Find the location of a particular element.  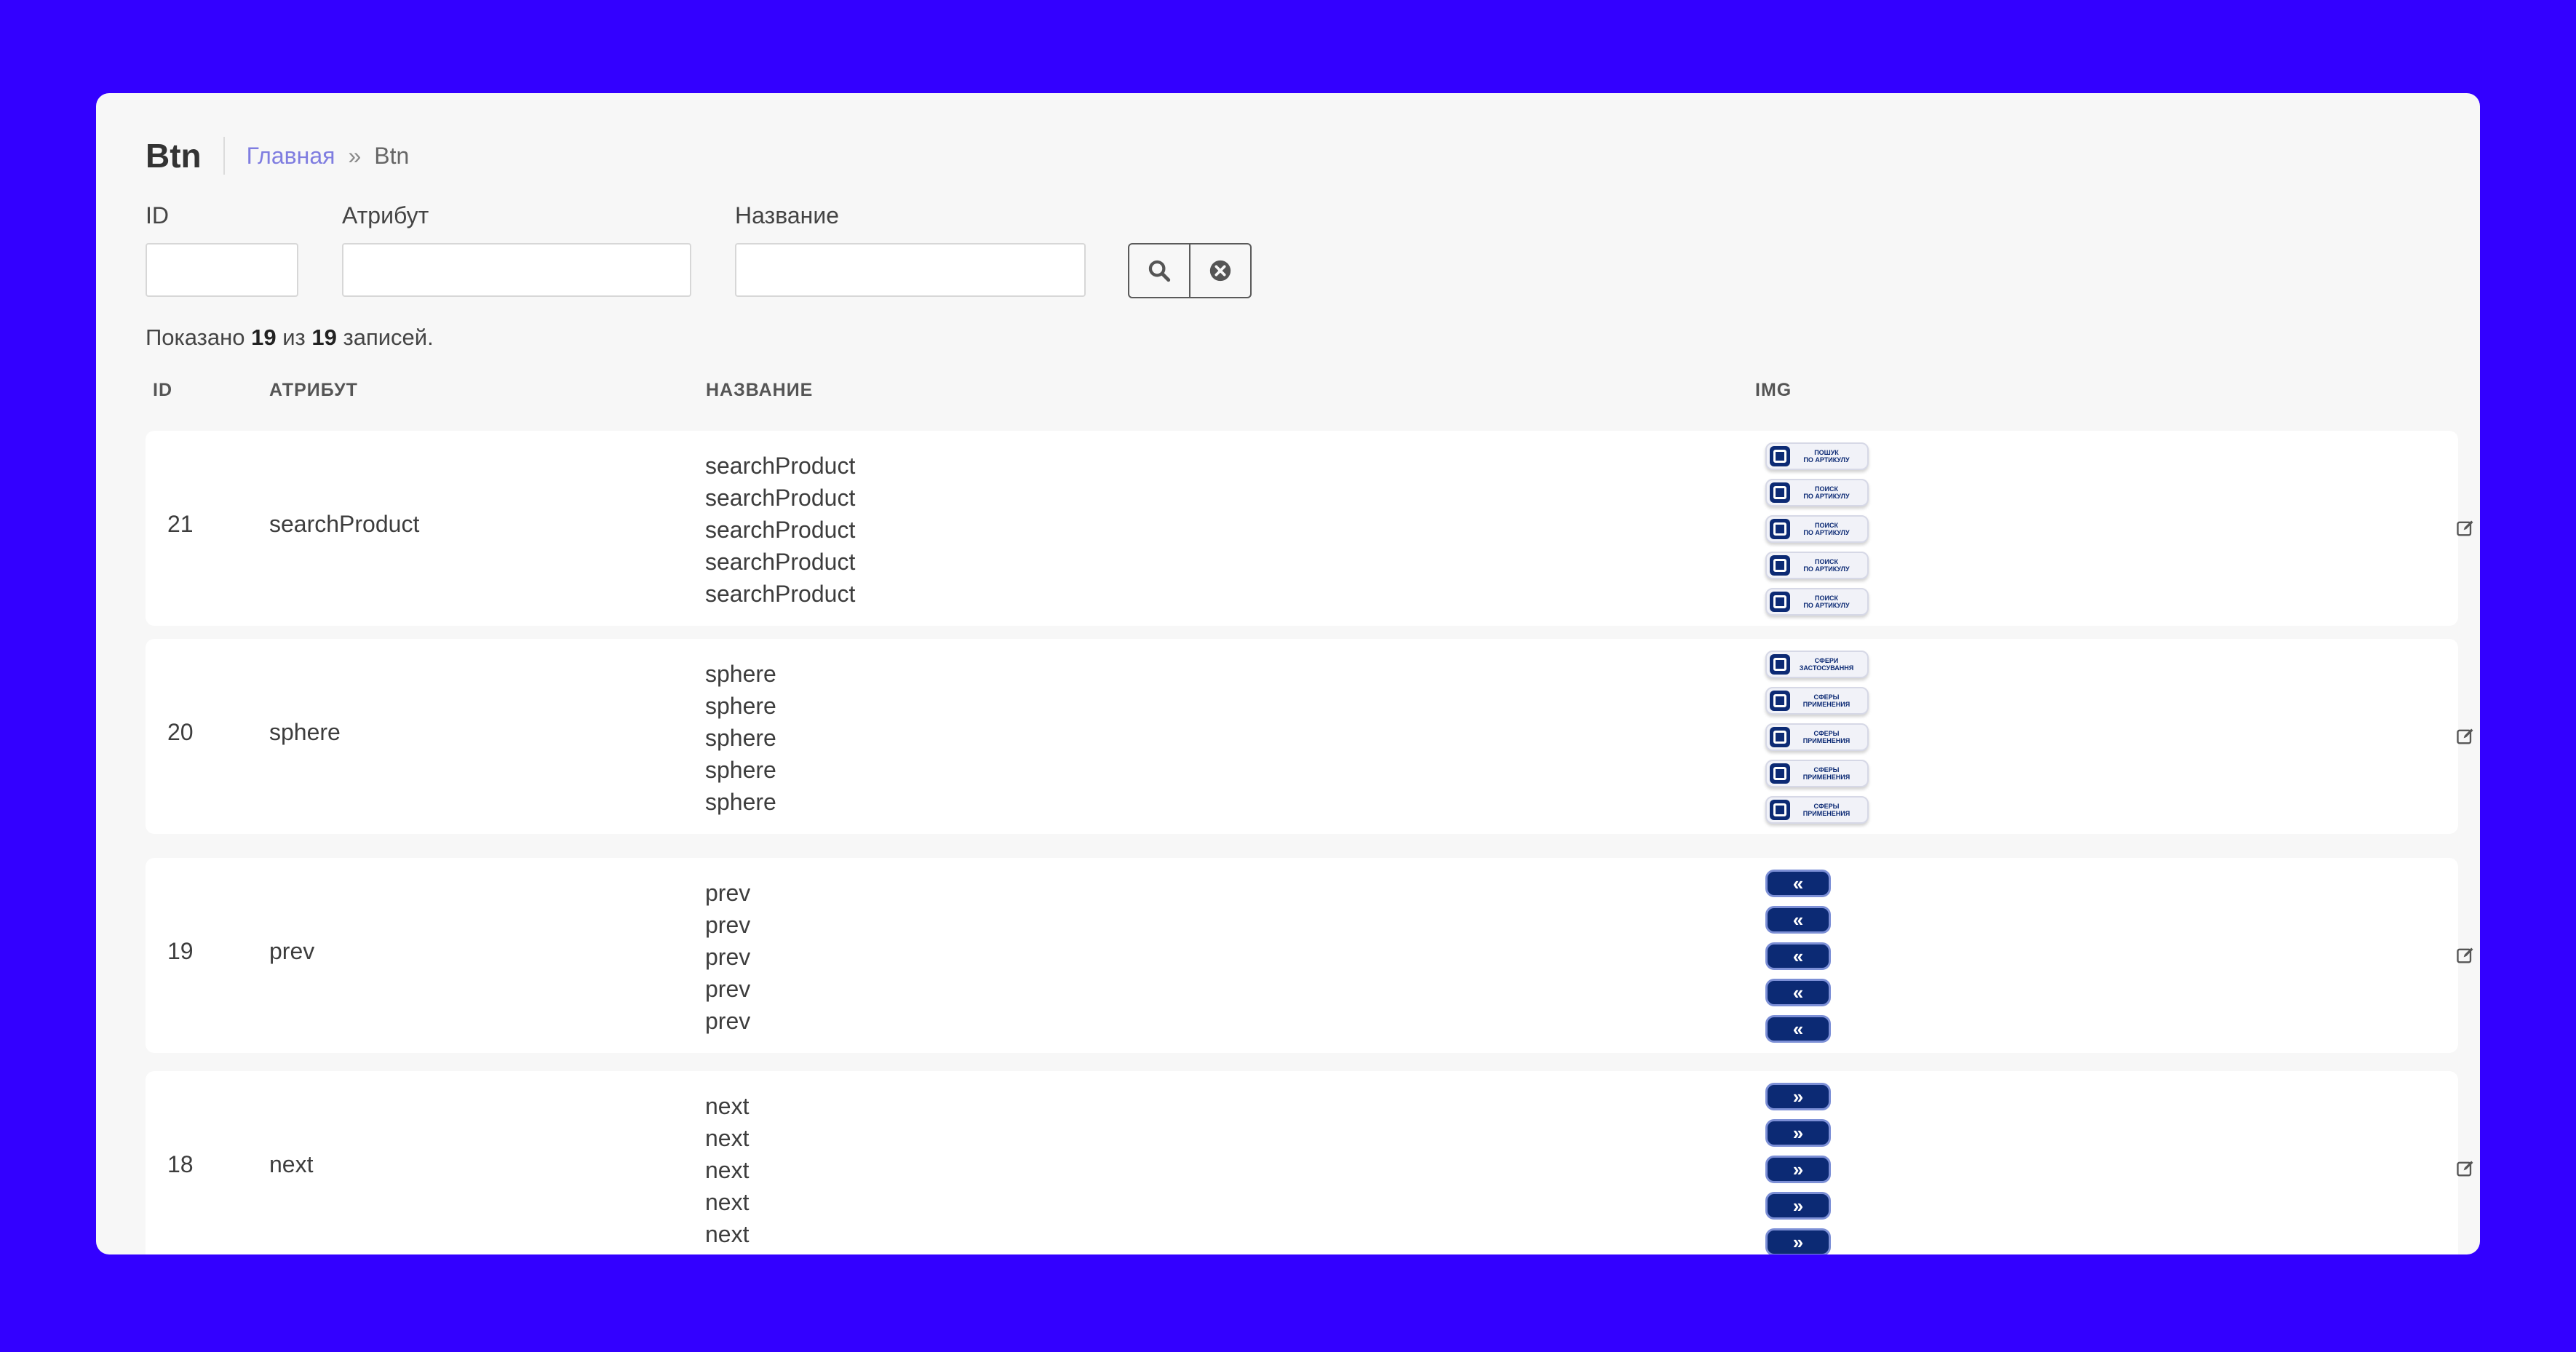

column-header-attribute: АТРИБУТ is located at coordinates (313, 390).